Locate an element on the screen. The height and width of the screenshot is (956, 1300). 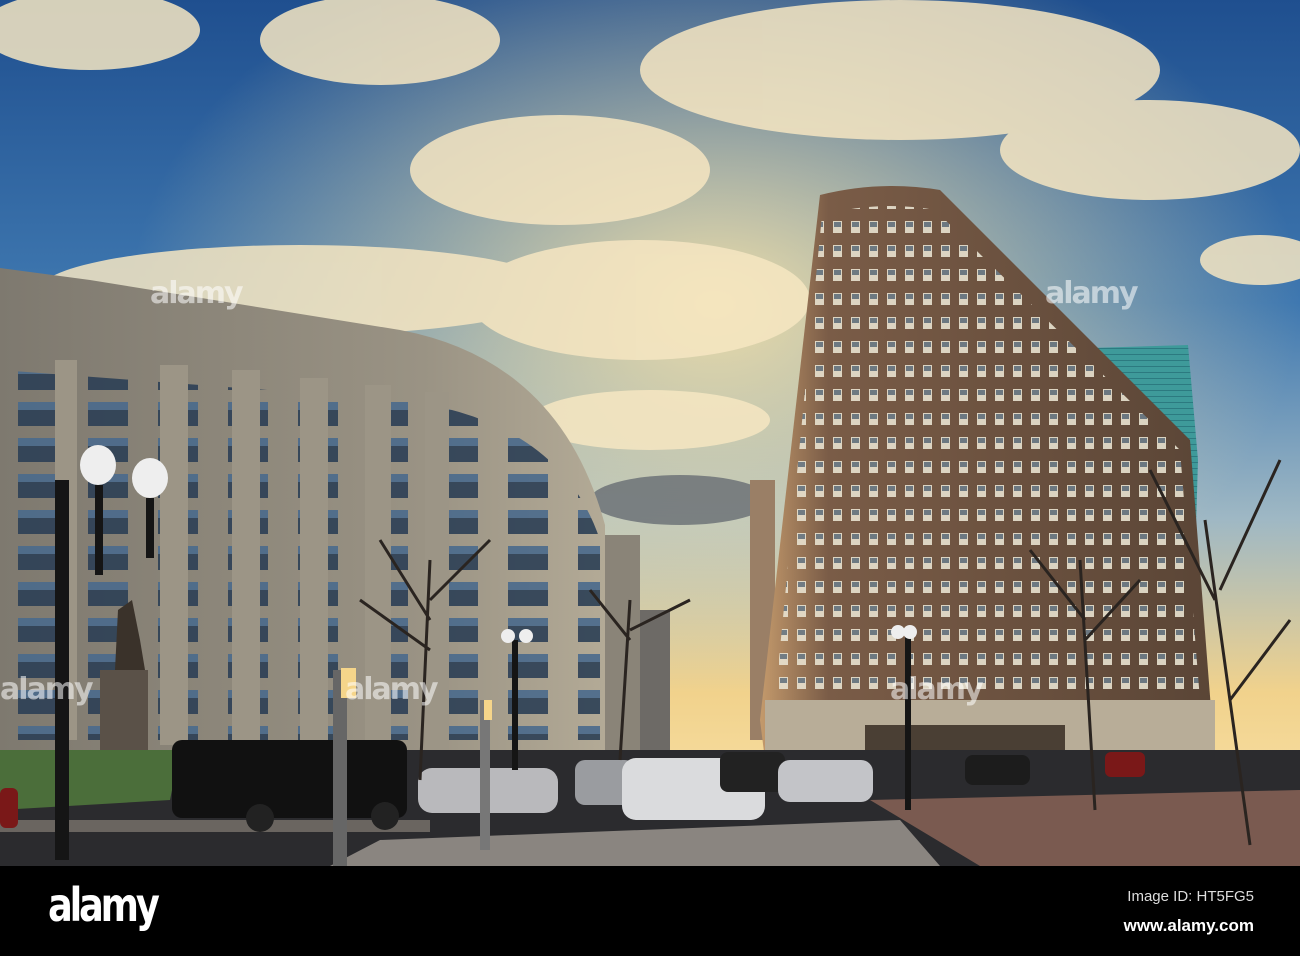
image-id: Image ID: HT5FG5 is located at coordinates (1190, 896).